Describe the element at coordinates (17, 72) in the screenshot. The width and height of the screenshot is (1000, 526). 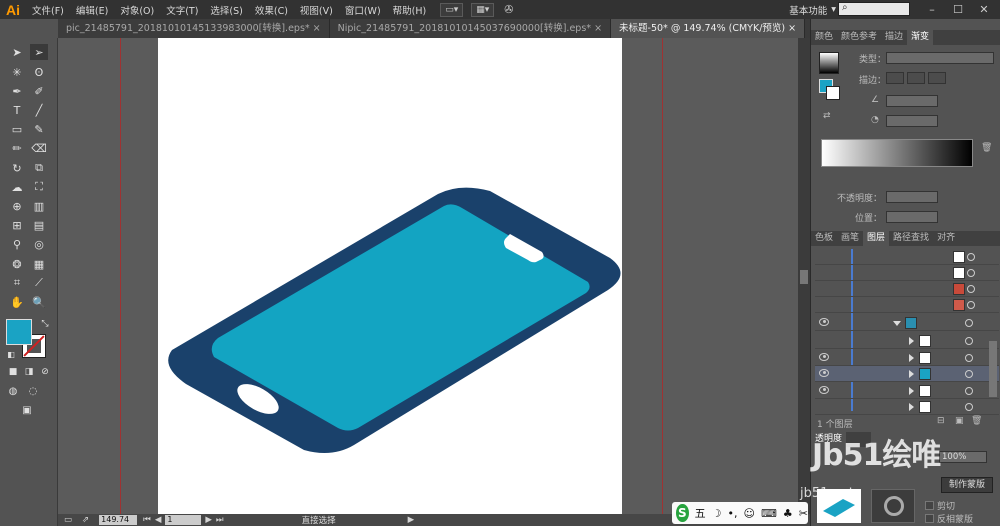
I see `magic-wand-icon: ✳` at that location.